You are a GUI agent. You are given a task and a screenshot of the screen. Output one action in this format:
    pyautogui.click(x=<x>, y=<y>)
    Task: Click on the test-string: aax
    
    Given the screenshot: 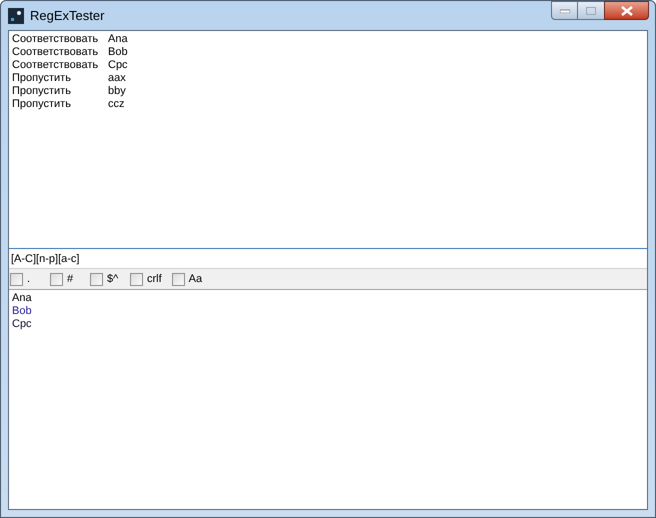 What is the action you would take?
    pyautogui.click(x=117, y=78)
    